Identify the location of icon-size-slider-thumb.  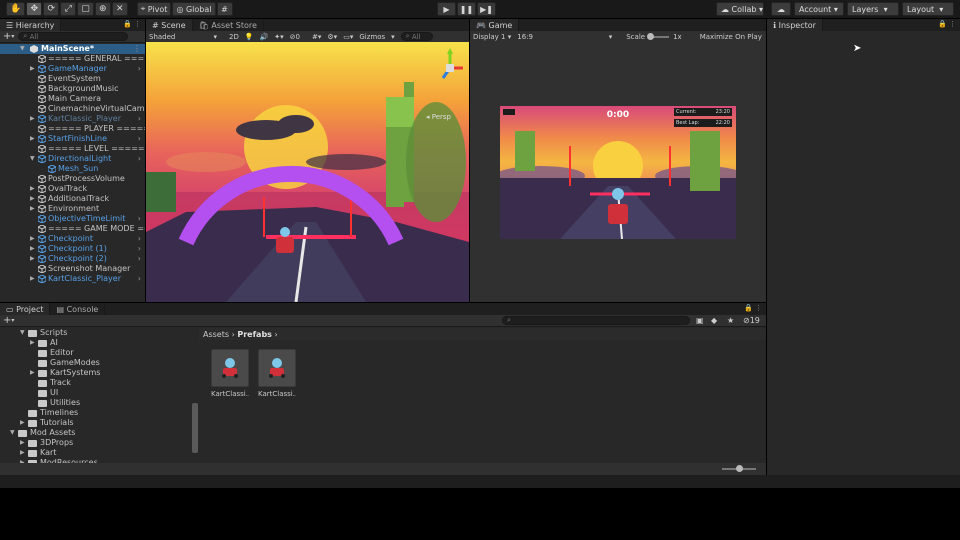
(739, 468).